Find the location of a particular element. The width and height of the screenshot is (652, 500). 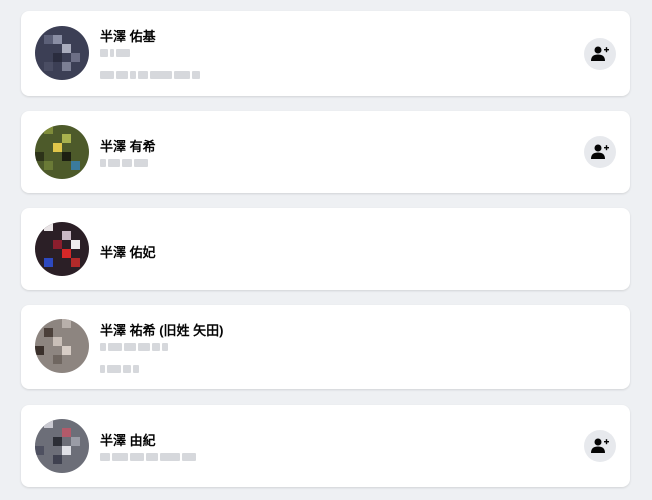

person-name: 半澤 祐希 (旧姓 矢田) is located at coordinates (162, 329).